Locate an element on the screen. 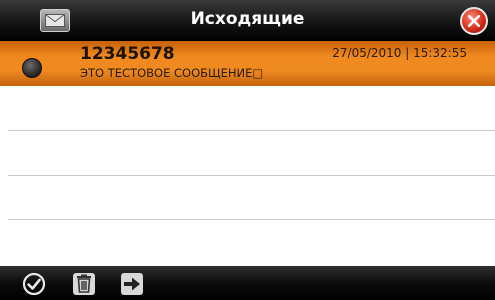  trash-icon is located at coordinates (84, 284).